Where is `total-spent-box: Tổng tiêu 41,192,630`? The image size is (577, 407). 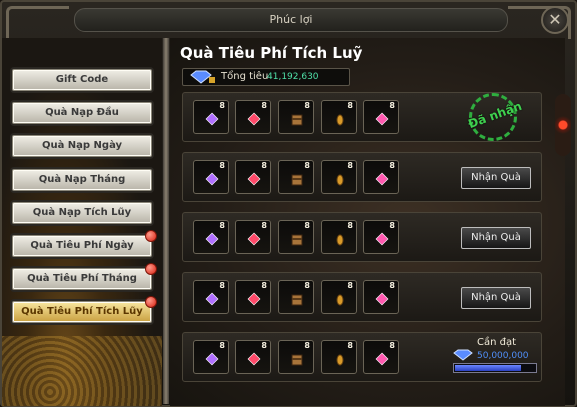 total-spent-box: Tổng tiêu 41,192,630 is located at coordinates (266, 77).